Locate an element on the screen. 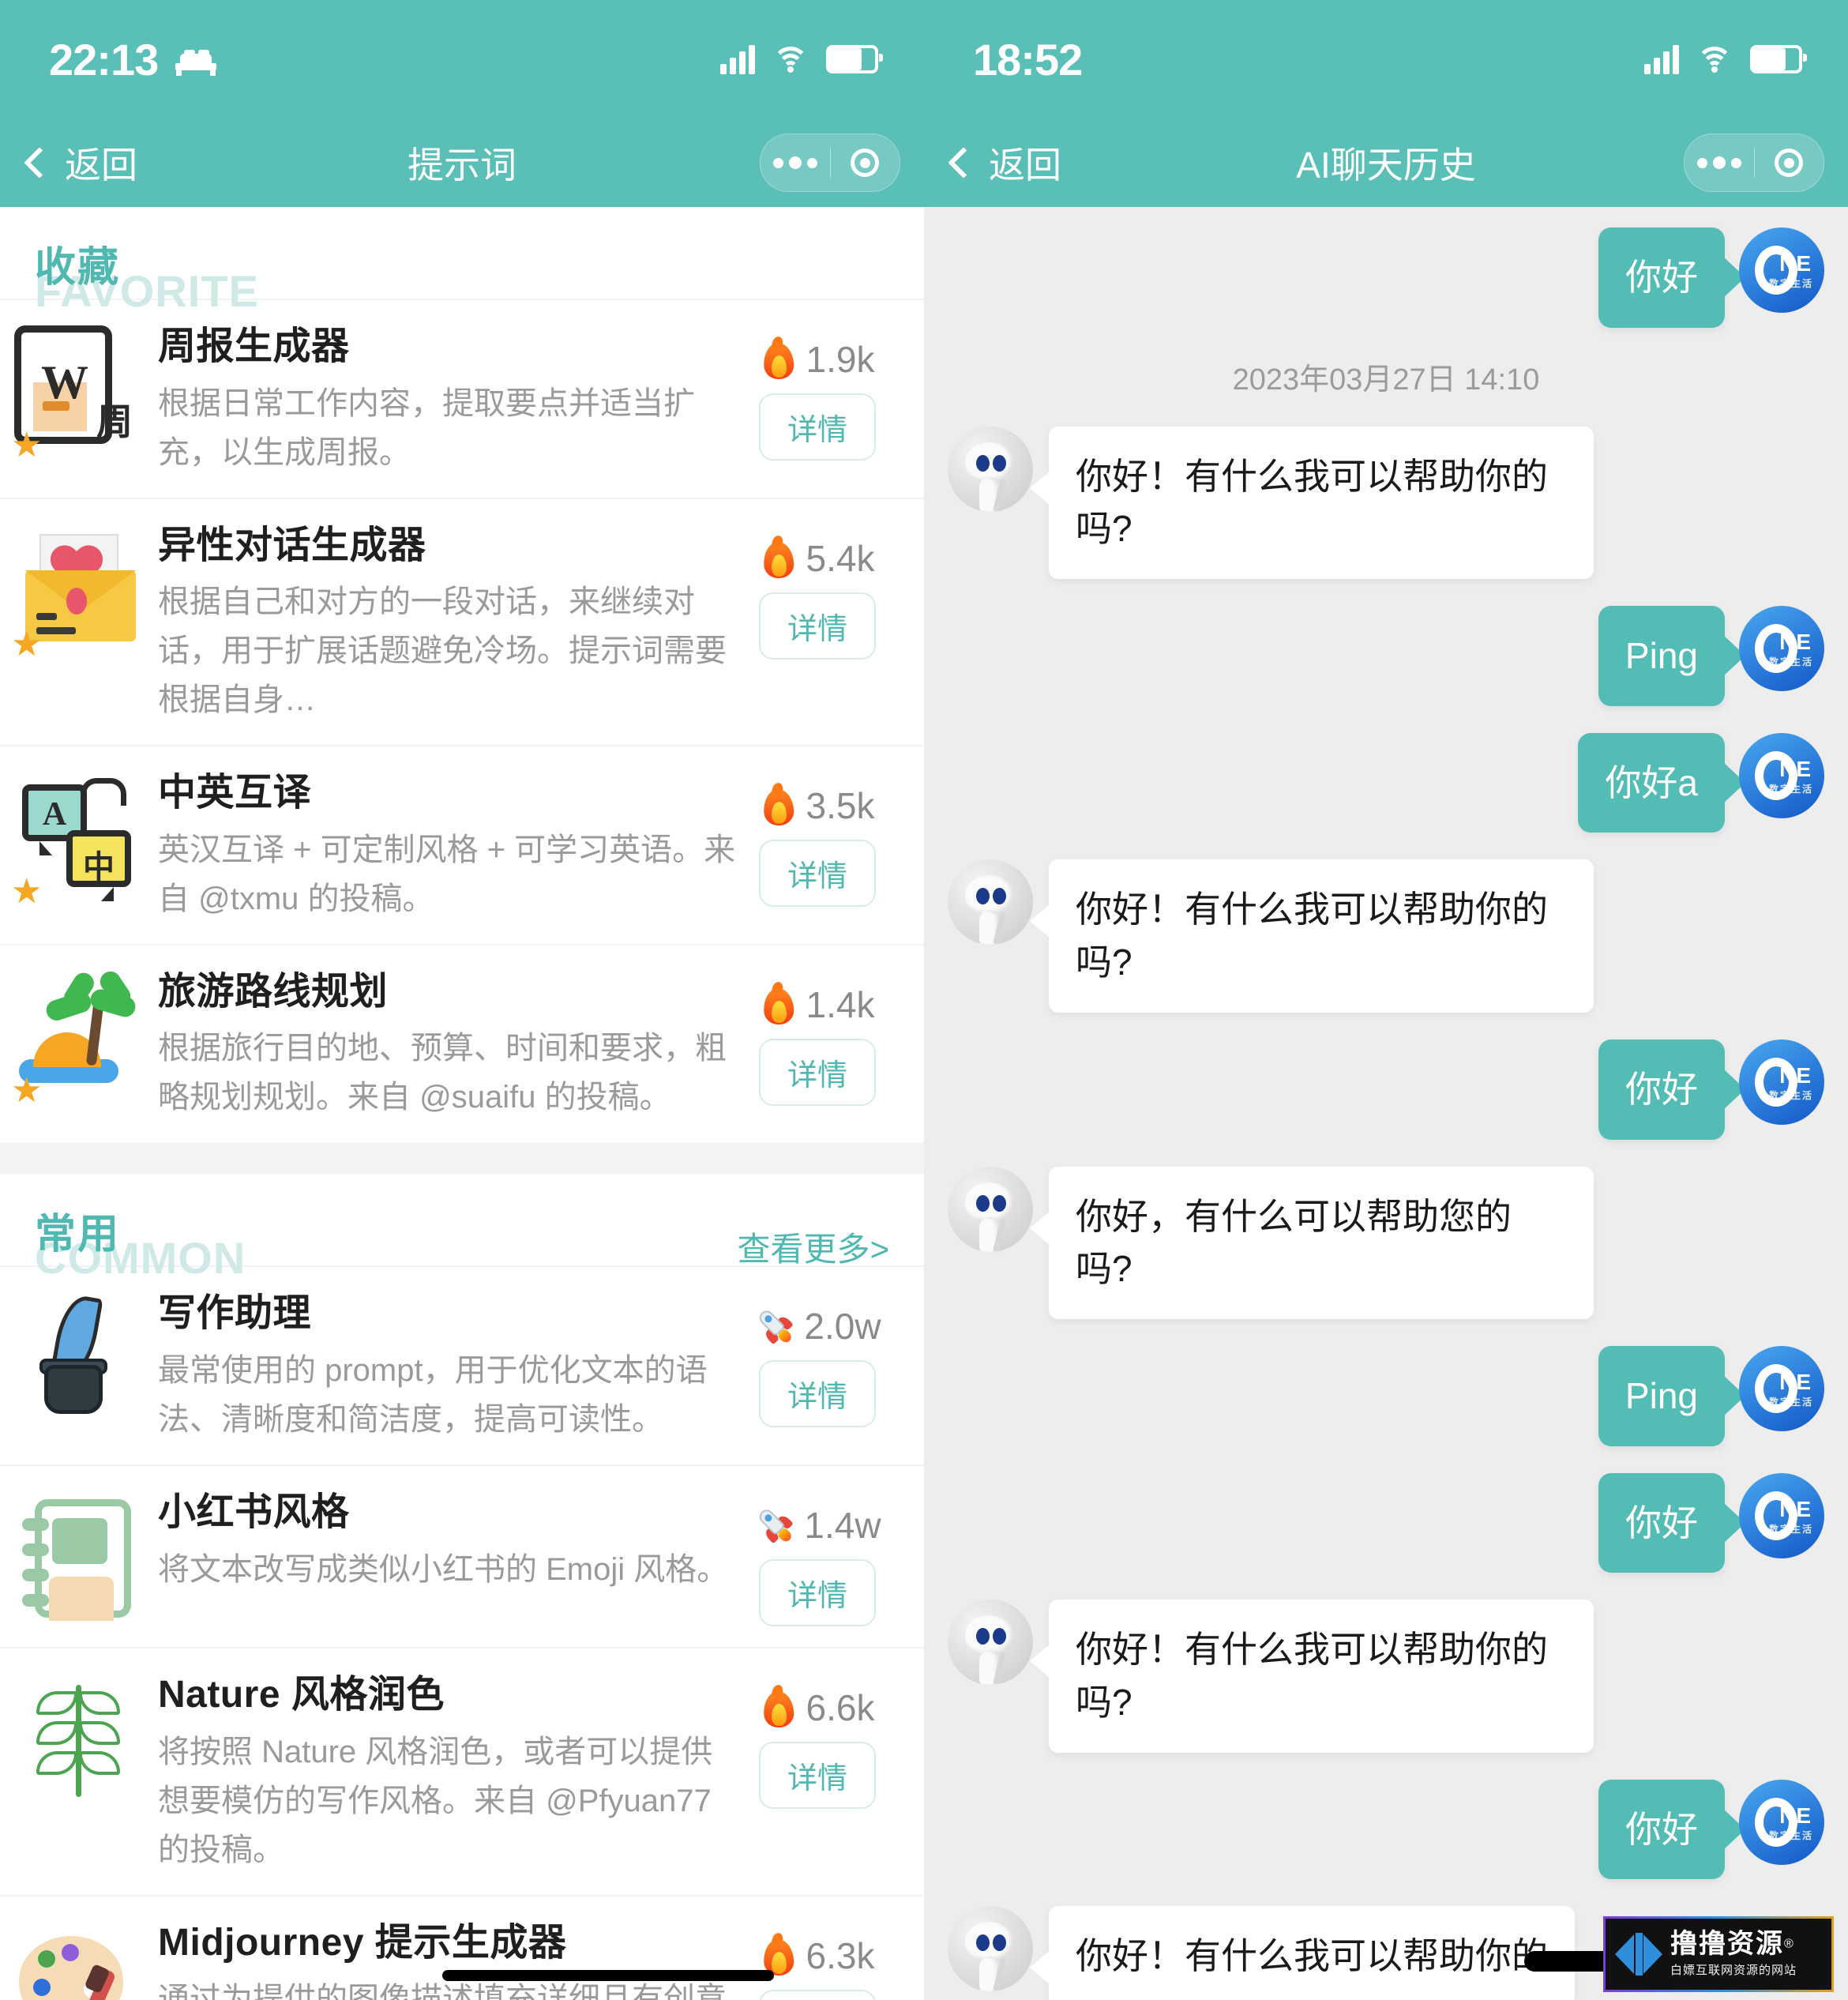 The image size is (1848, 2000). prompt-title: 旅游路线规划 is located at coordinates (273, 991).